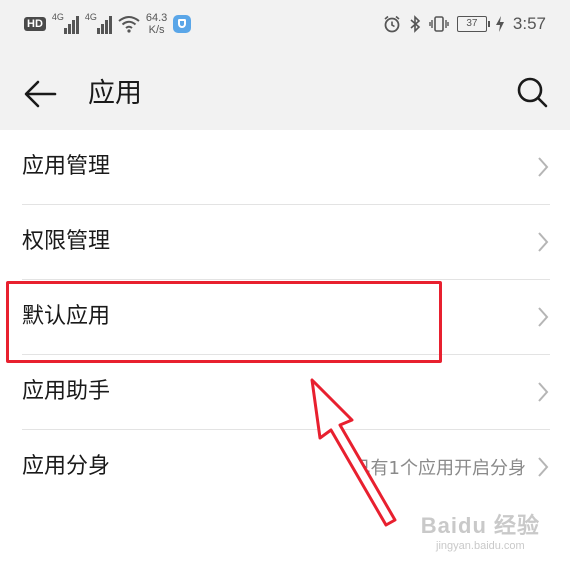  What do you see at coordinates (286, 167) in the screenshot?
I see `list-item-app-management: 应用管理` at bounding box center [286, 167].